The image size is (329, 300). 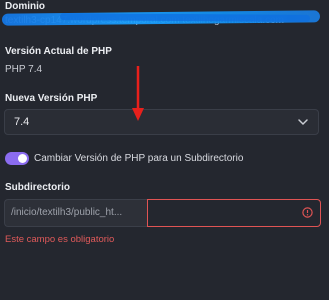 What do you see at coordinates (58, 51) in the screenshot?
I see `current-php-label: Versión Actual de PHP` at bounding box center [58, 51].